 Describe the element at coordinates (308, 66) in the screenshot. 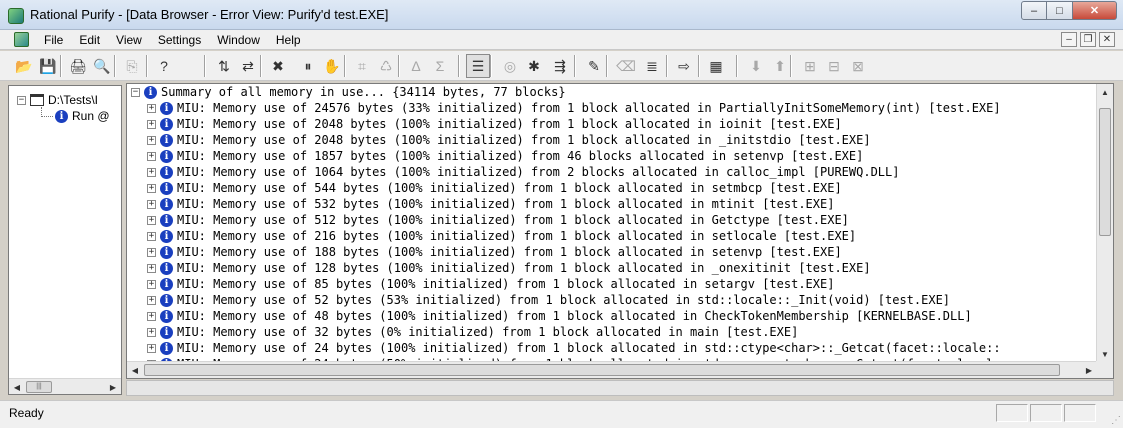

I see `pause-icon: ⏸` at that location.